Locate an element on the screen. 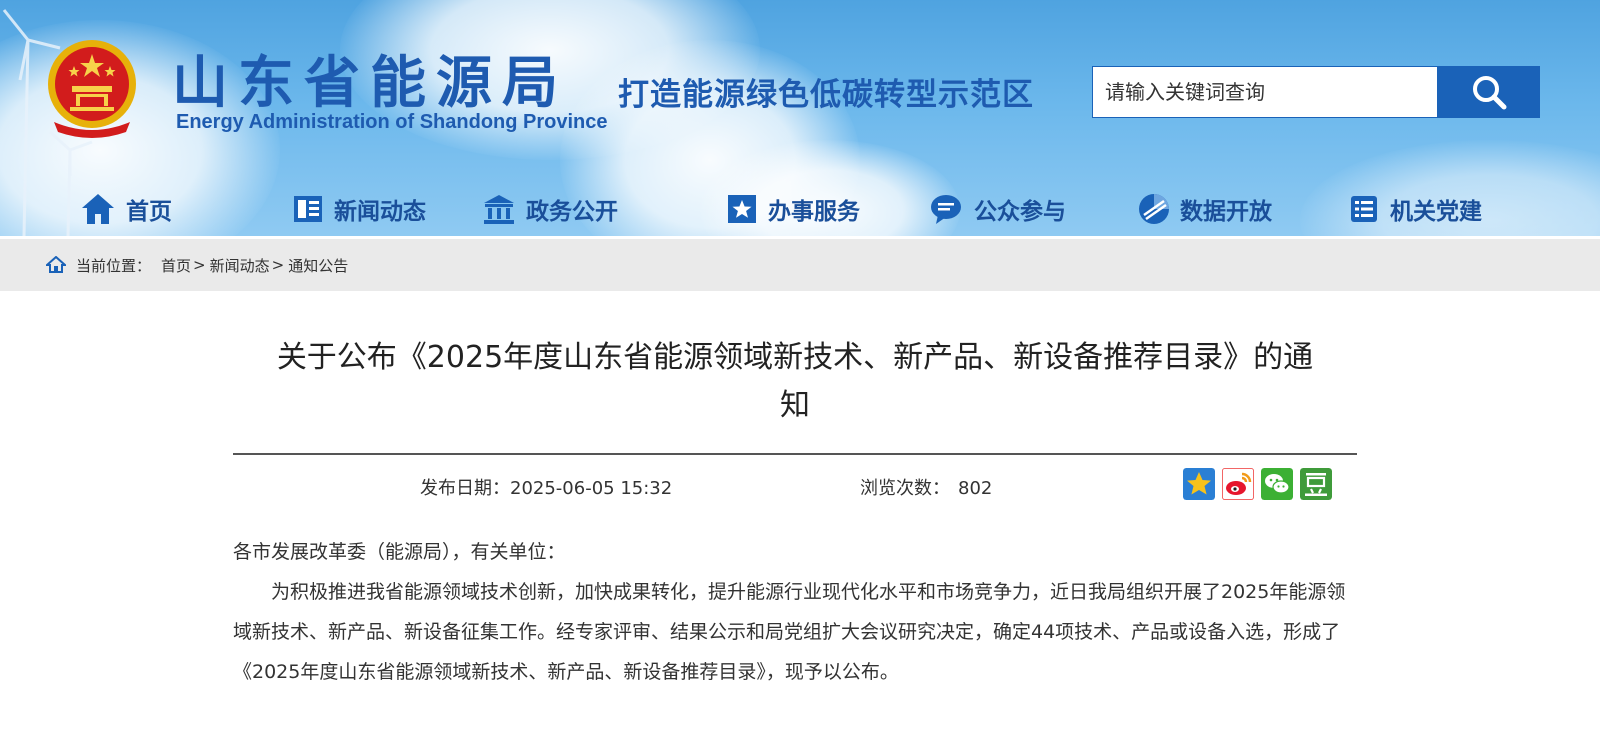  slogan: 打造能源绿色低碳转型示范区 is located at coordinates (826, 95).